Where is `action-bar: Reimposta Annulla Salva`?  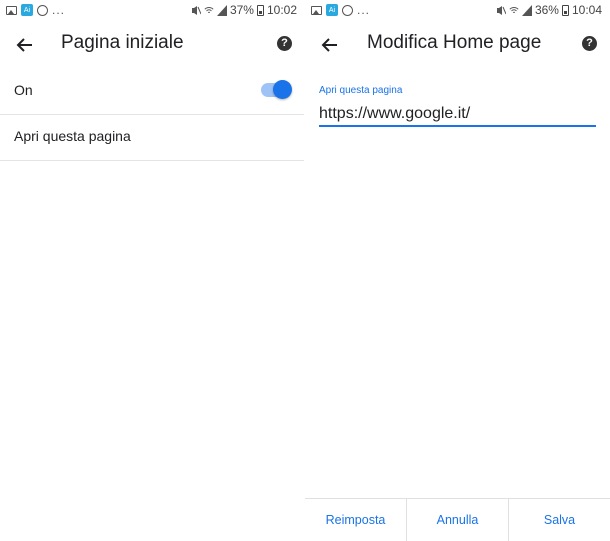
action-bar: Reimposta Annulla Salva is located at coordinates (457, 519).